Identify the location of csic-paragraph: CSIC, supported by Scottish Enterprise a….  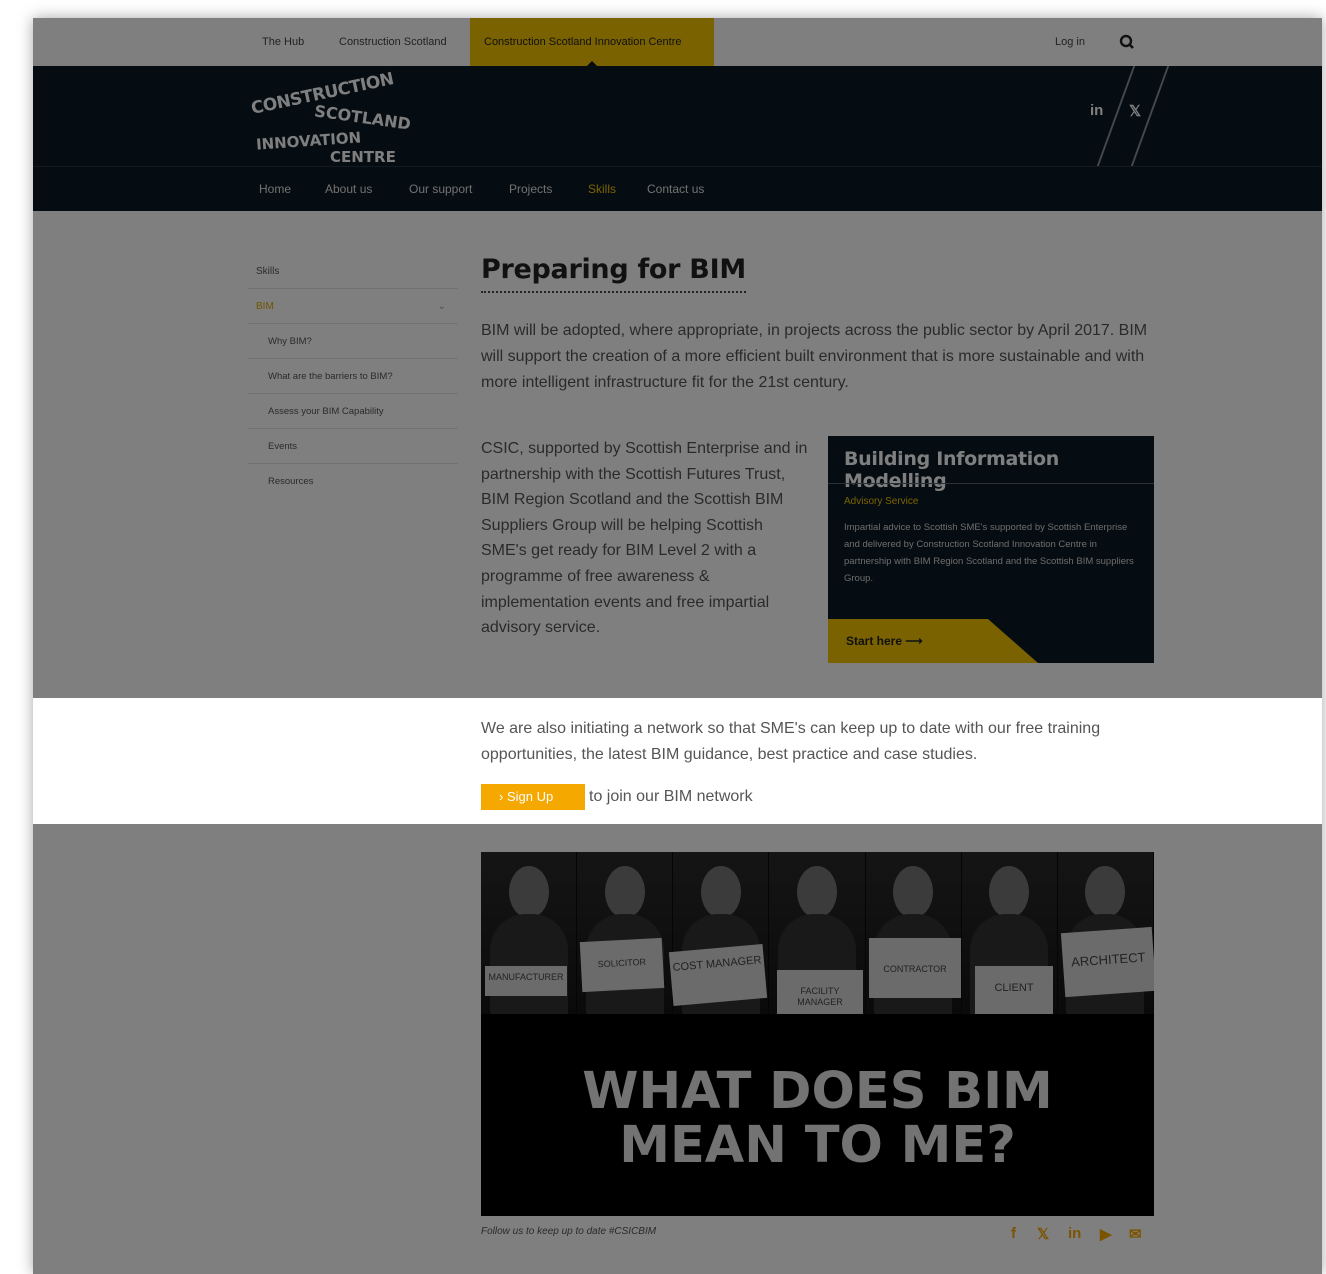
(644, 538).